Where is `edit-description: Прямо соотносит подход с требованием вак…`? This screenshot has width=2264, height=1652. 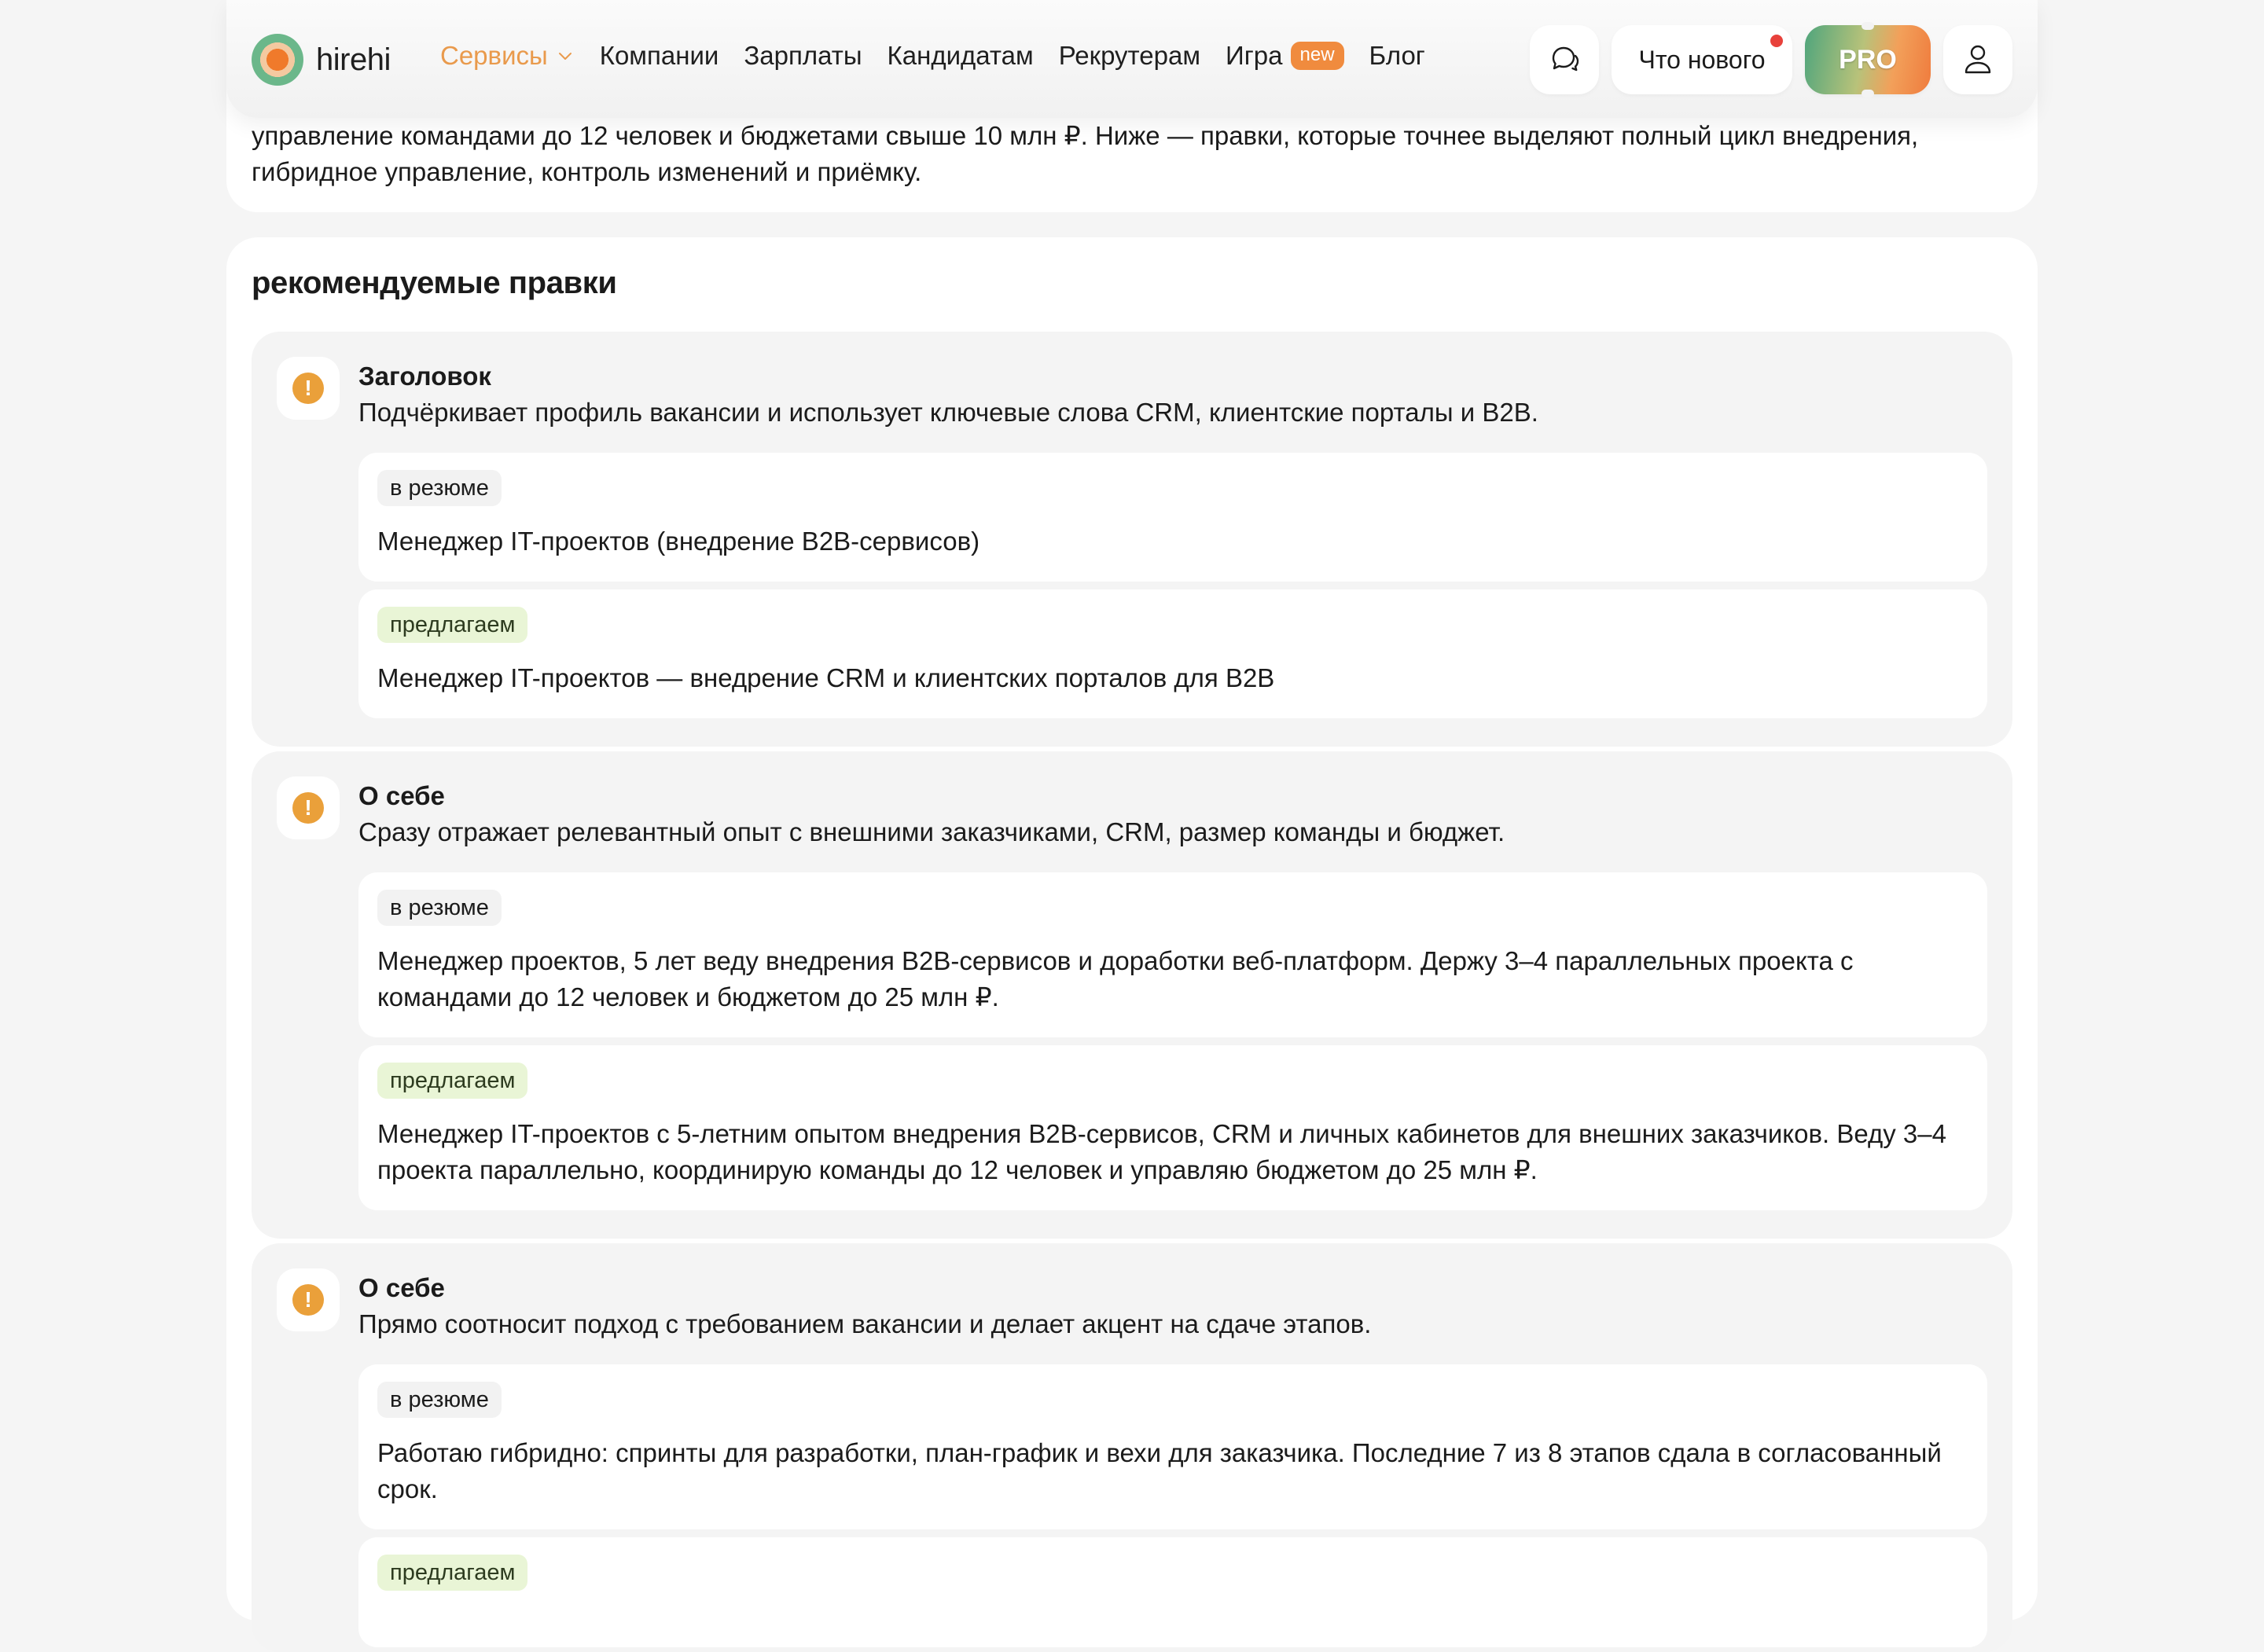 edit-description: Прямо соотносит подход с требованием вак… is located at coordinates (865, 1324).